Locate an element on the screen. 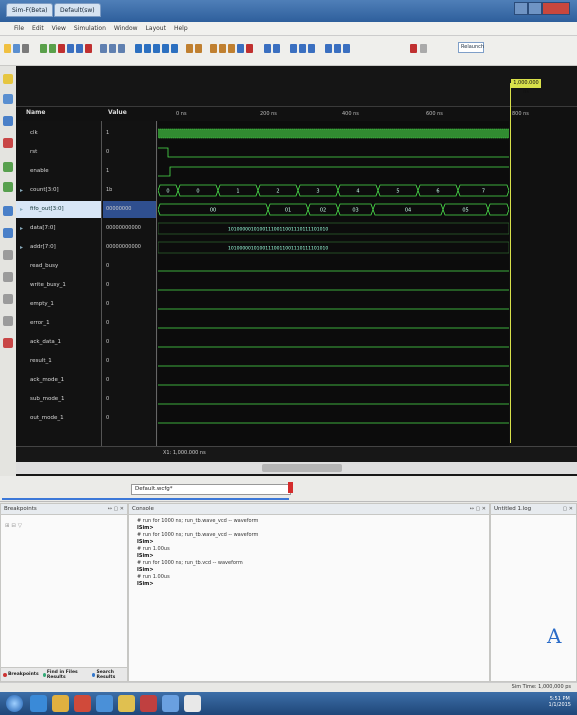 The width and height of the screenshot is (577, 715). stop-icon is located at coordinates (413, 48).